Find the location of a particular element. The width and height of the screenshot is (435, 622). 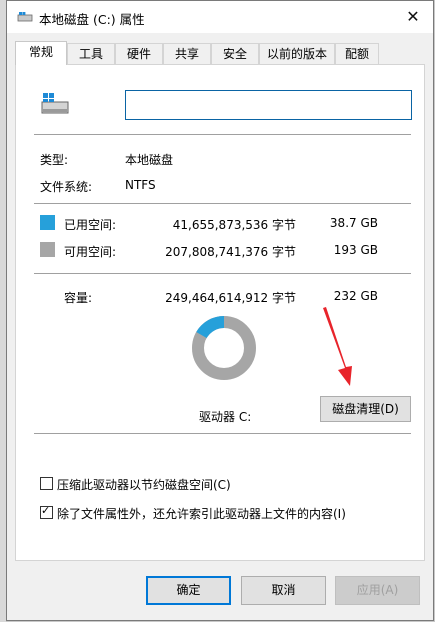

tab-hardware: 硬件 is located at coordinates (139, 53).